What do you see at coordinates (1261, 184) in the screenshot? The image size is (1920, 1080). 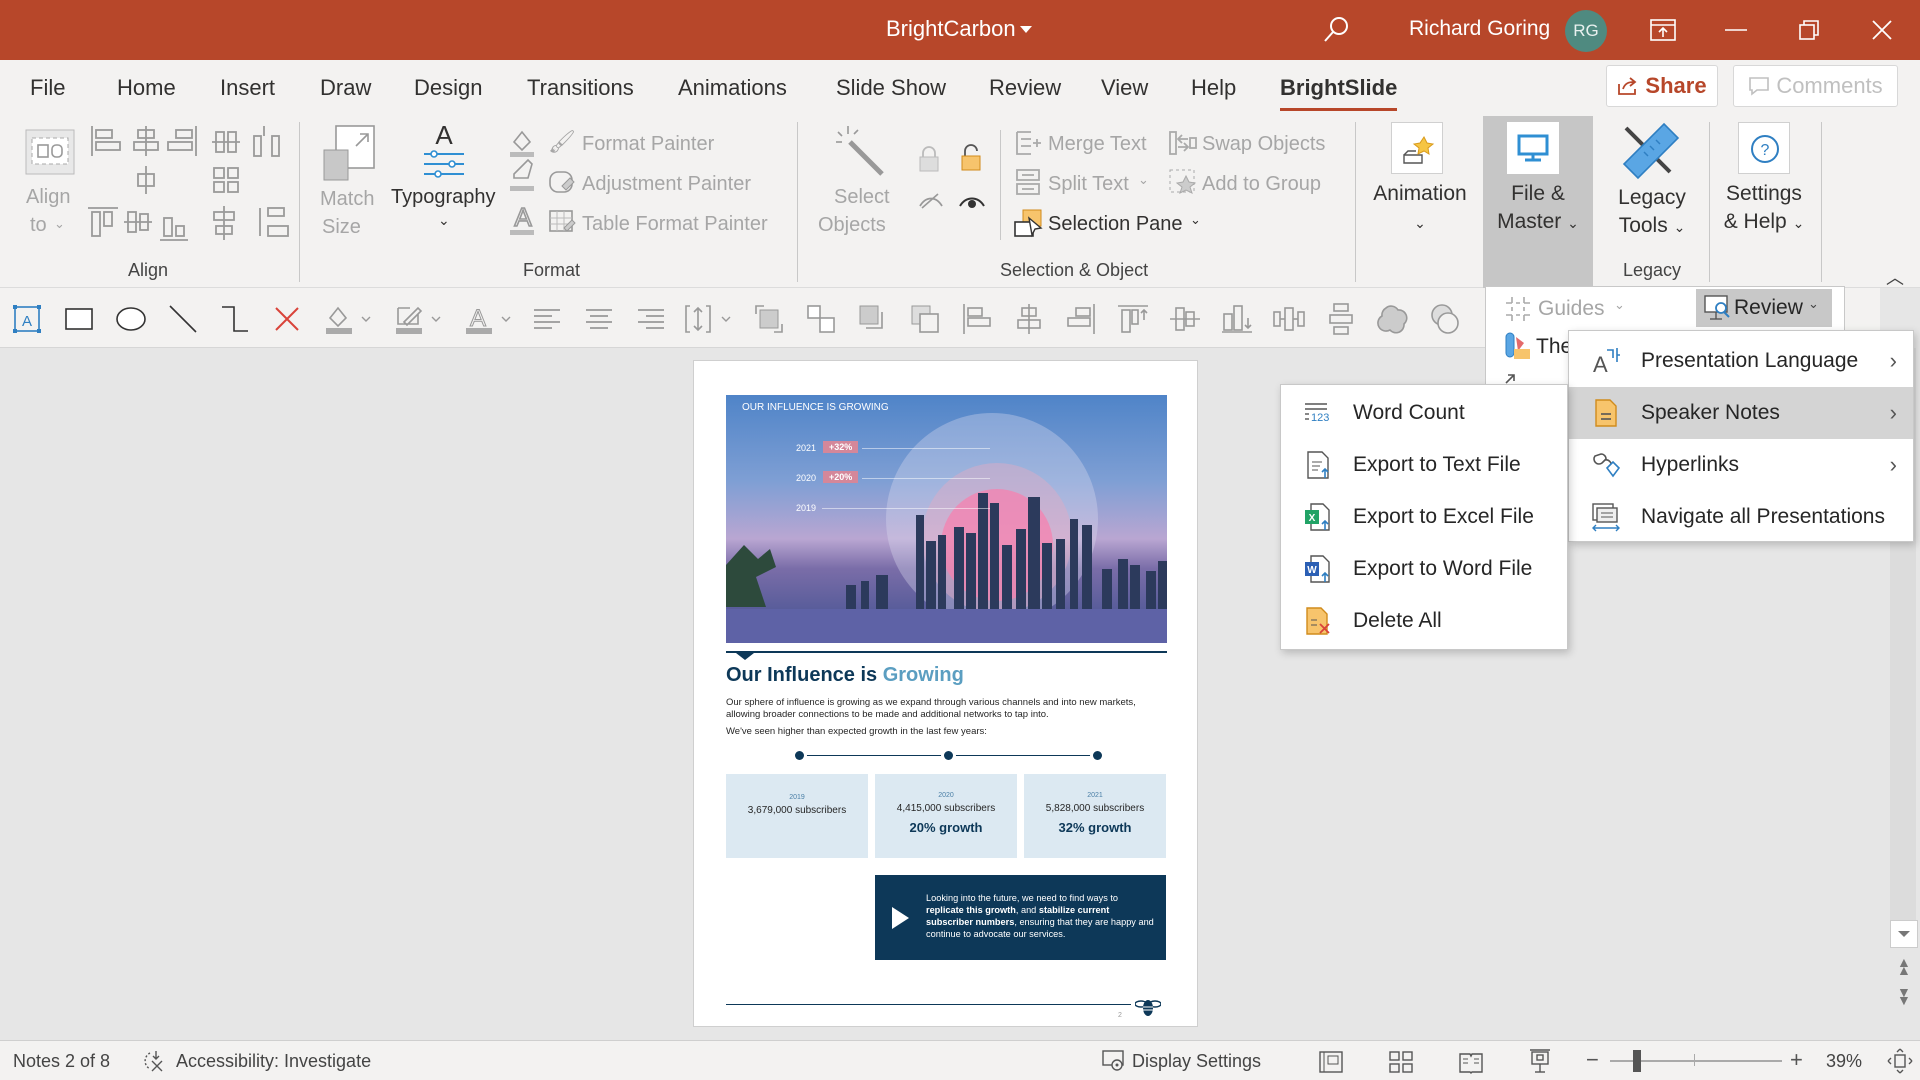 I see `add-to-group-button: Add to Group` at bounding box center [1261, 184].